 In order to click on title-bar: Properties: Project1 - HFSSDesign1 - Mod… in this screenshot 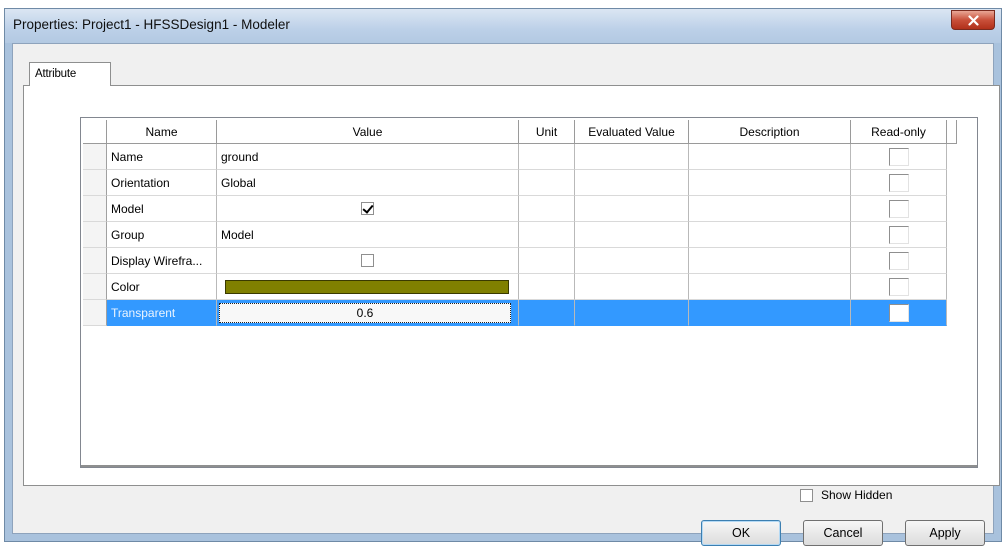, I will do `click(503, 26)`.